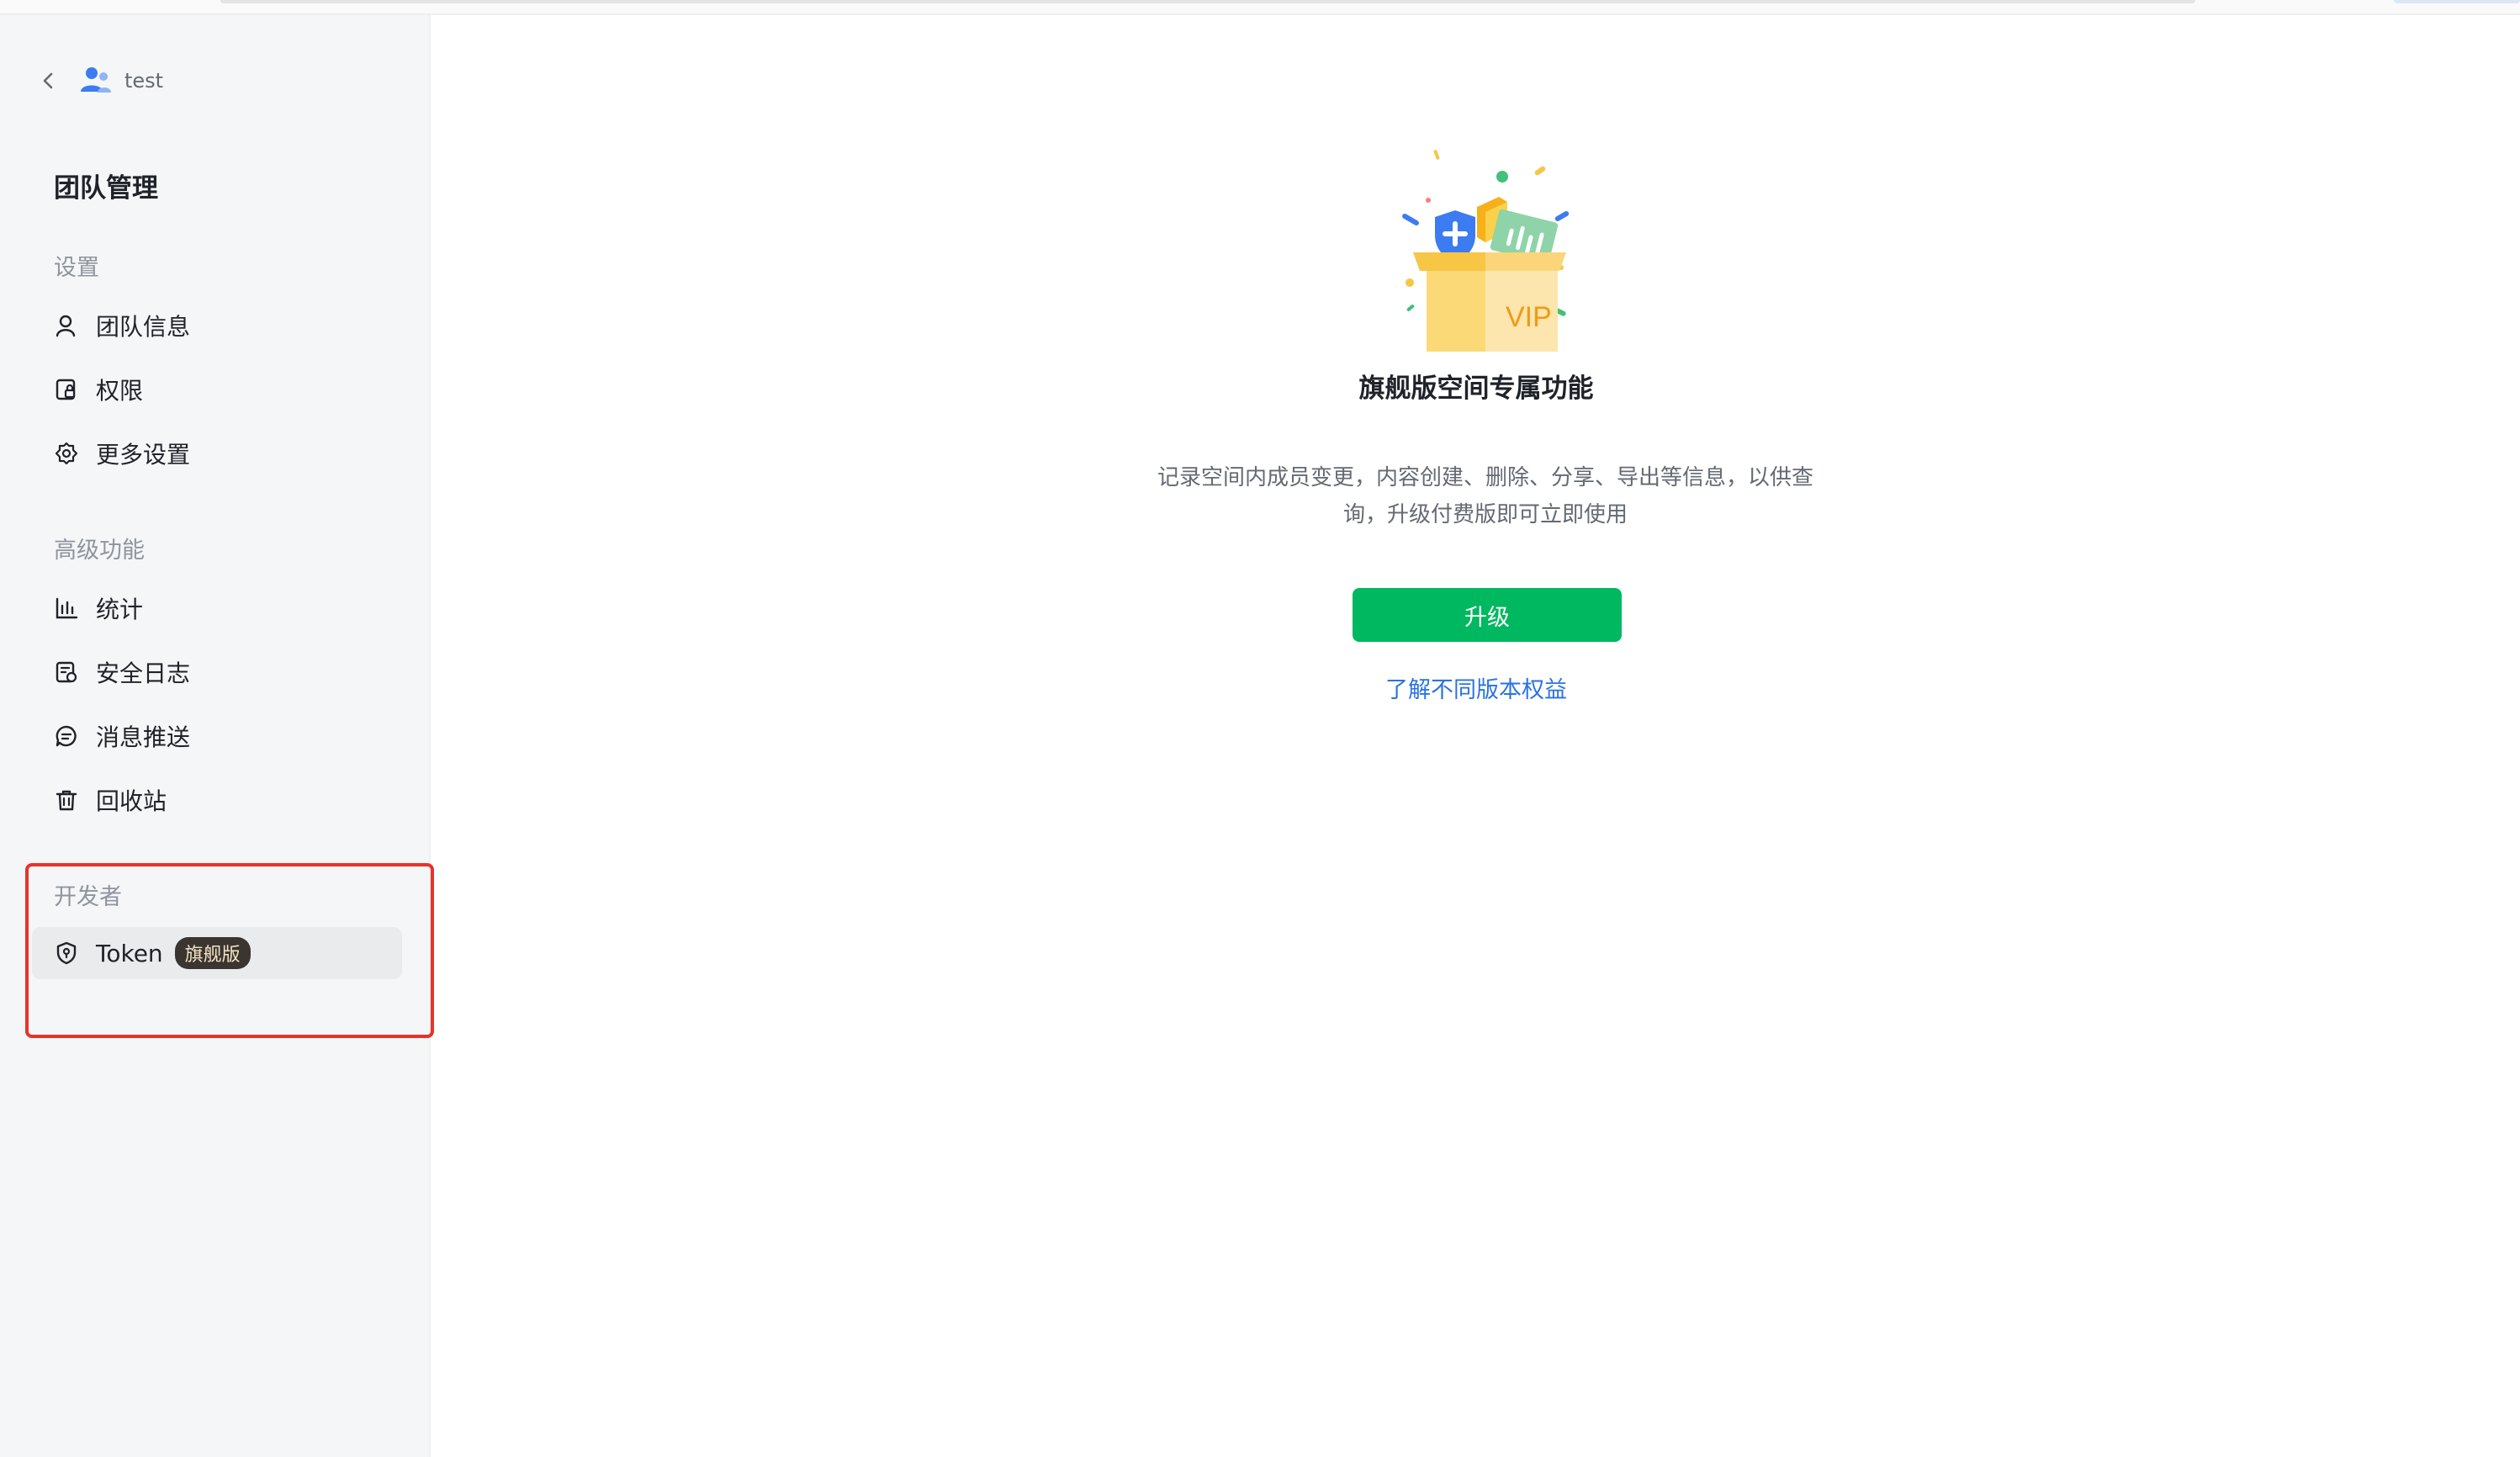 This screenshot has width=2520, height=1457. What do you see at coordinates (120, 609) in the screenshot?
I see `sidebar-item-label: 统计` at bounding box center [120, 609].